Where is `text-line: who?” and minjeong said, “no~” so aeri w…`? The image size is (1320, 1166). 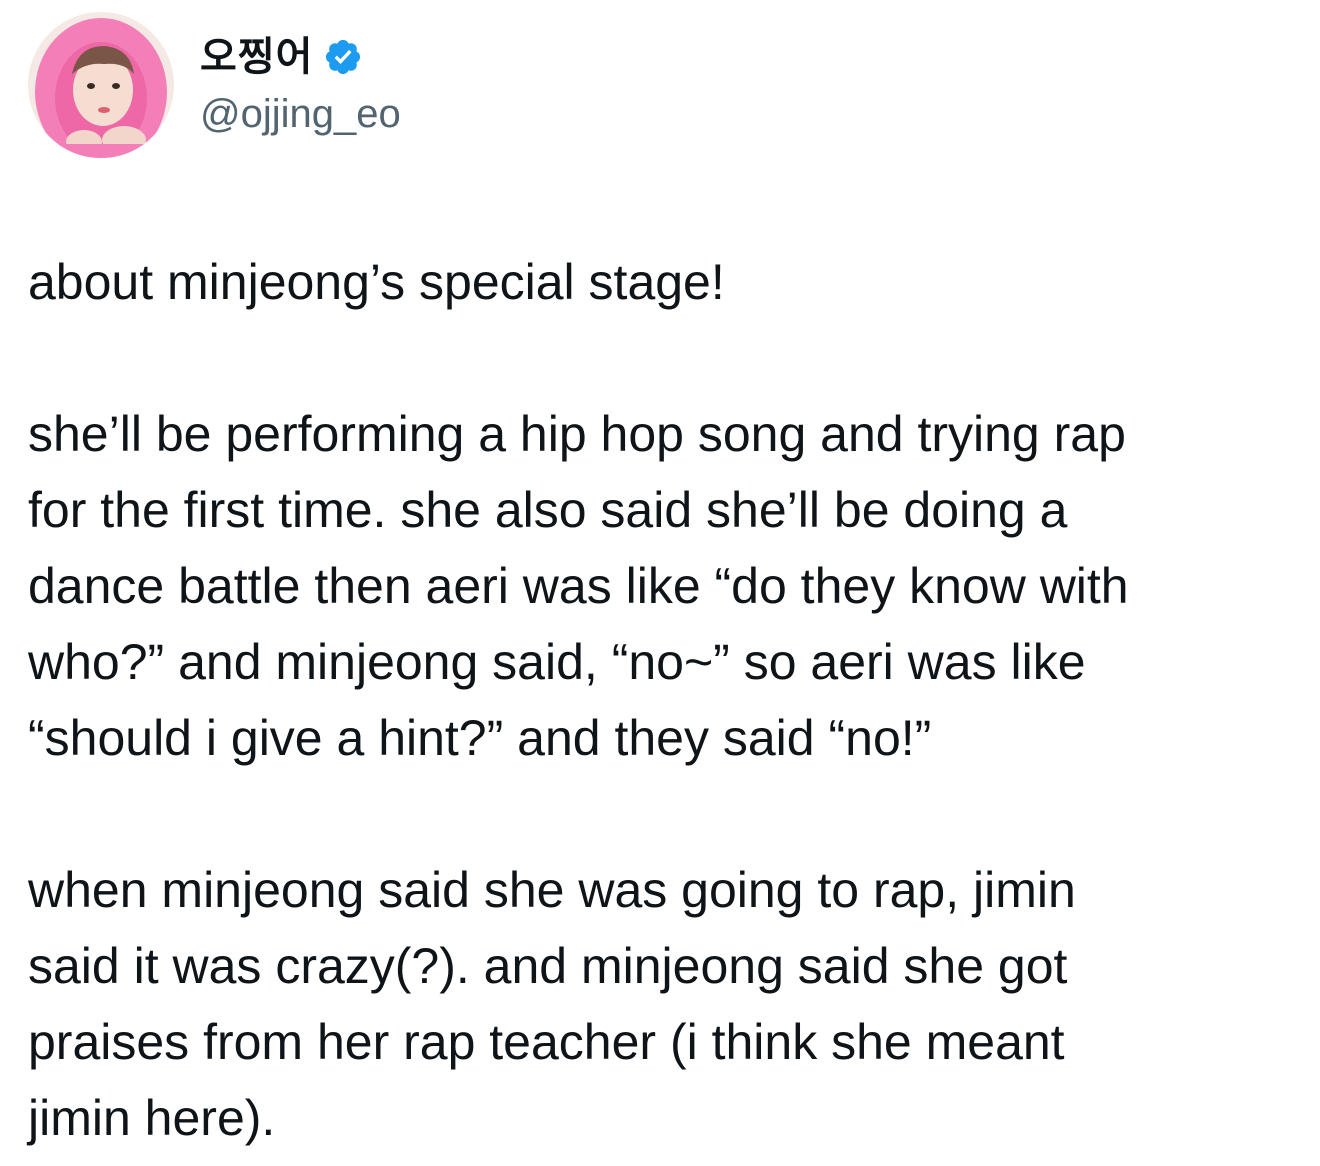
text-line: who?” and minjeong said, “no~” so aeri w… is located at coordinates (557, 662).